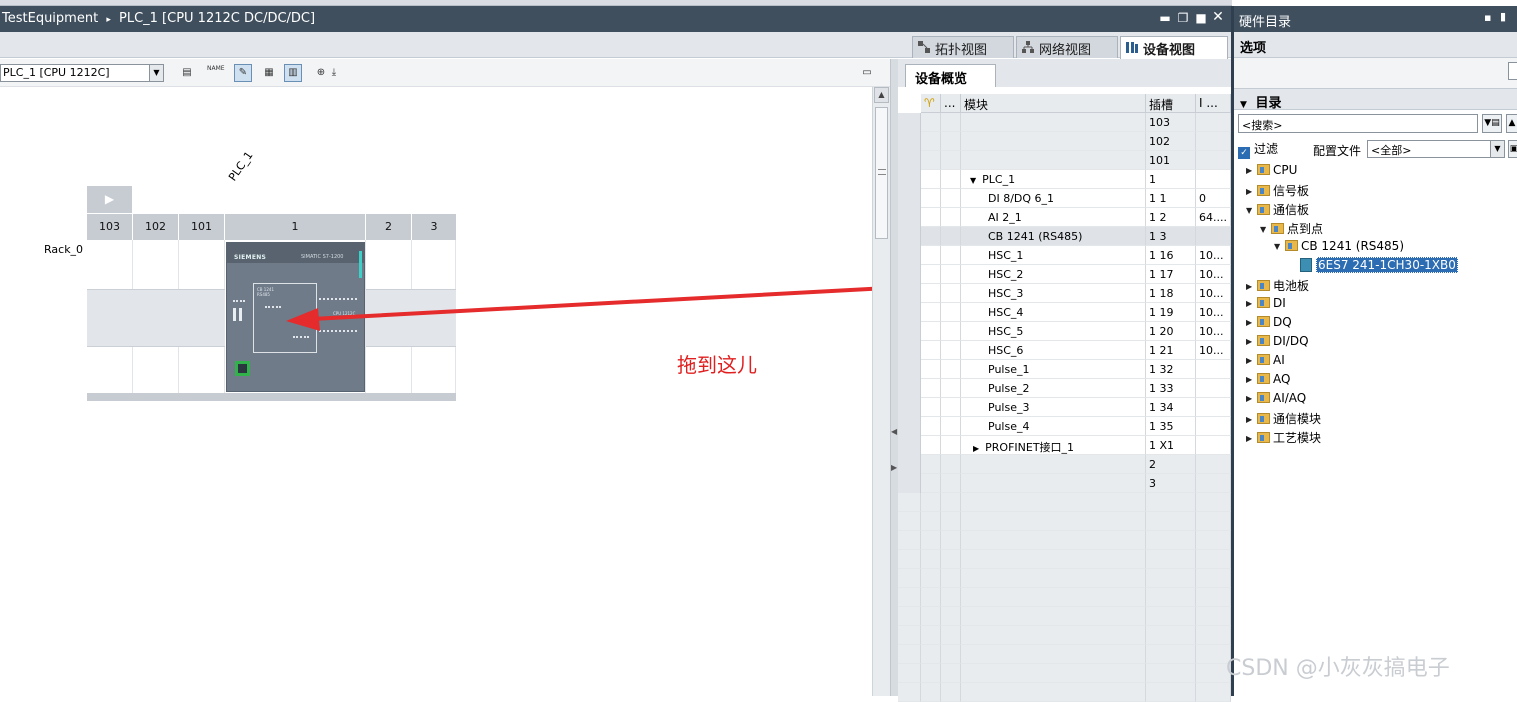 Image resolution: width=1517 pixels, height=702 pixels. Describe the element at coordinates (1276, 400) in the screenshot. I see `tree-item: ▶ AI/AQ` at that location.